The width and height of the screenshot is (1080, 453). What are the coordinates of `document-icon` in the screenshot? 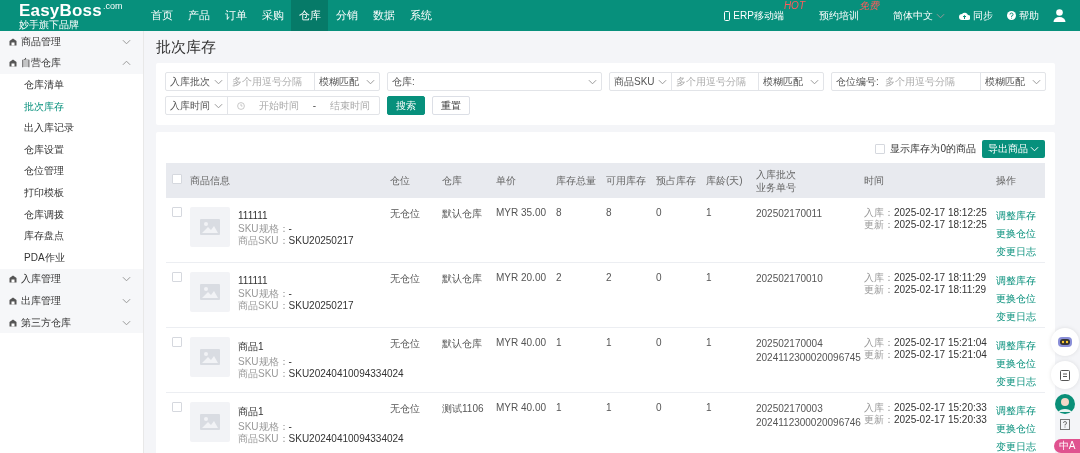 It's located at (1065, 375).